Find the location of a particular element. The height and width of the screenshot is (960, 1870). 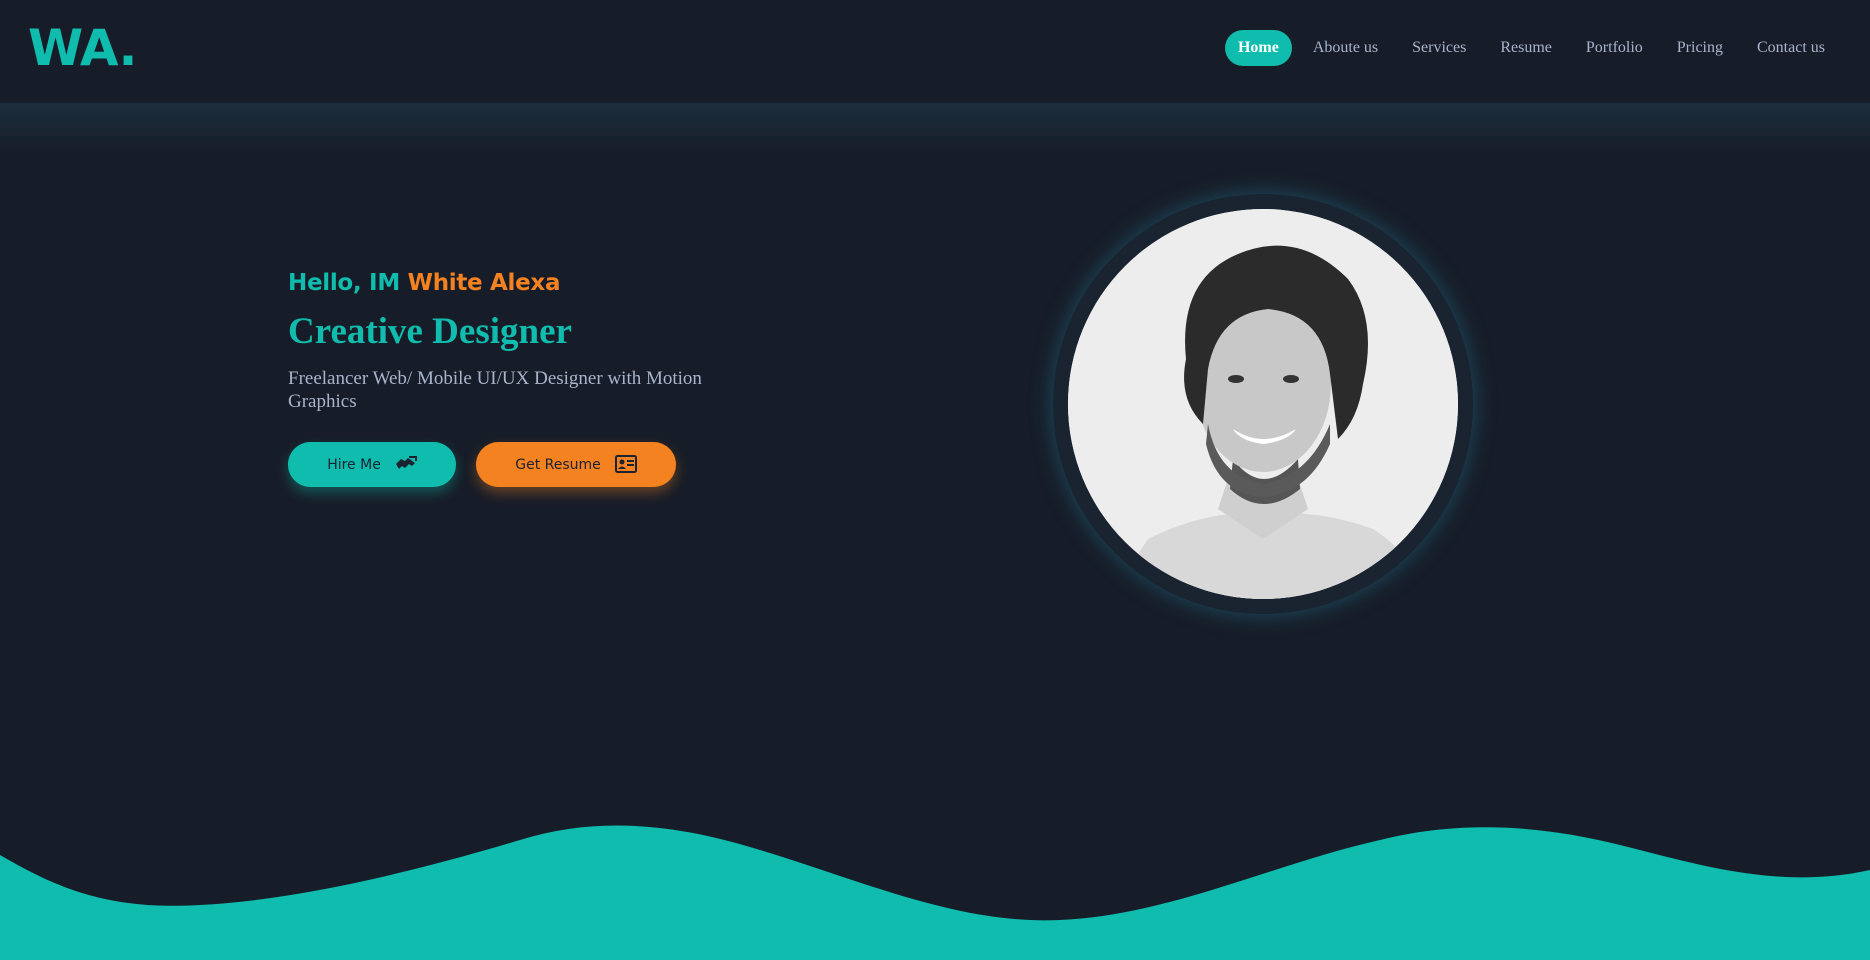

nav-item-about: Aboute us is located at coordinates (1345, 48).